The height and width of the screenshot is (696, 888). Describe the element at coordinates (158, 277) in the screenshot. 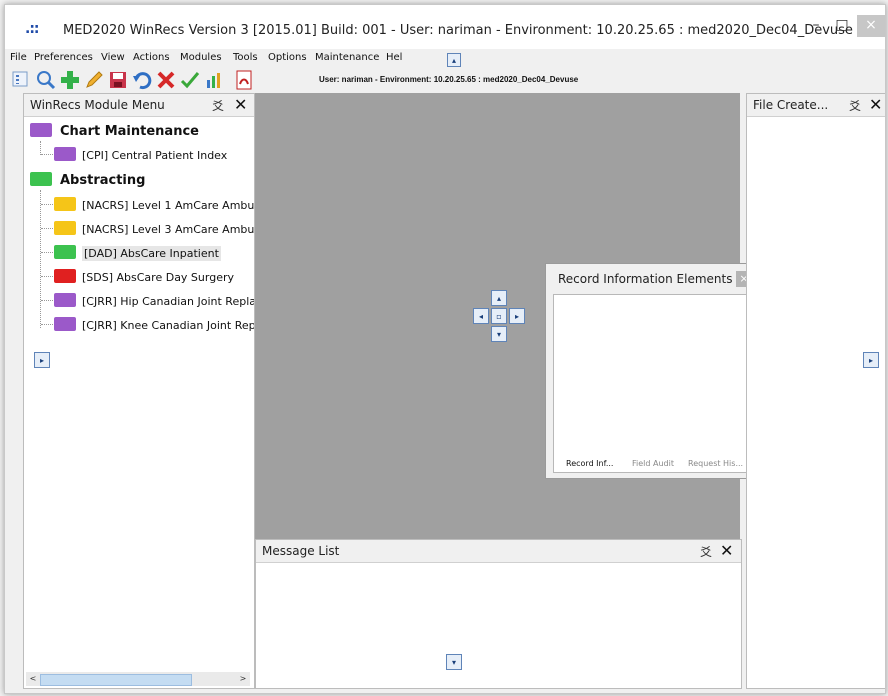

I see `tree-item-label: [SDS] AbsCare Day Surgery` at that location.